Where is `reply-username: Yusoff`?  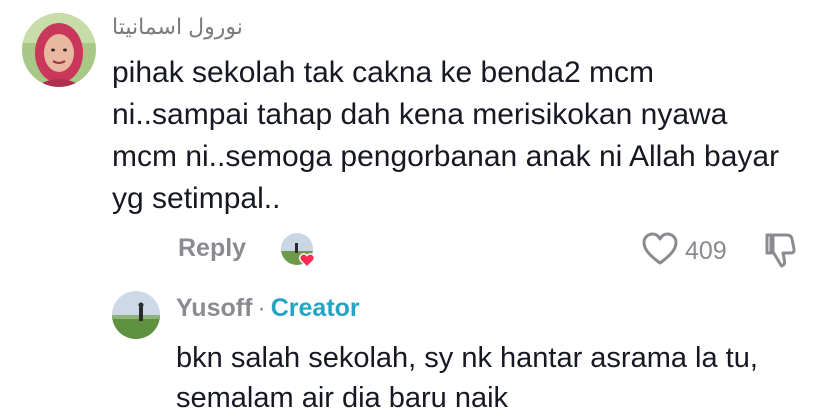
reply-username: Yusoff is located at coordinates (214, 308).